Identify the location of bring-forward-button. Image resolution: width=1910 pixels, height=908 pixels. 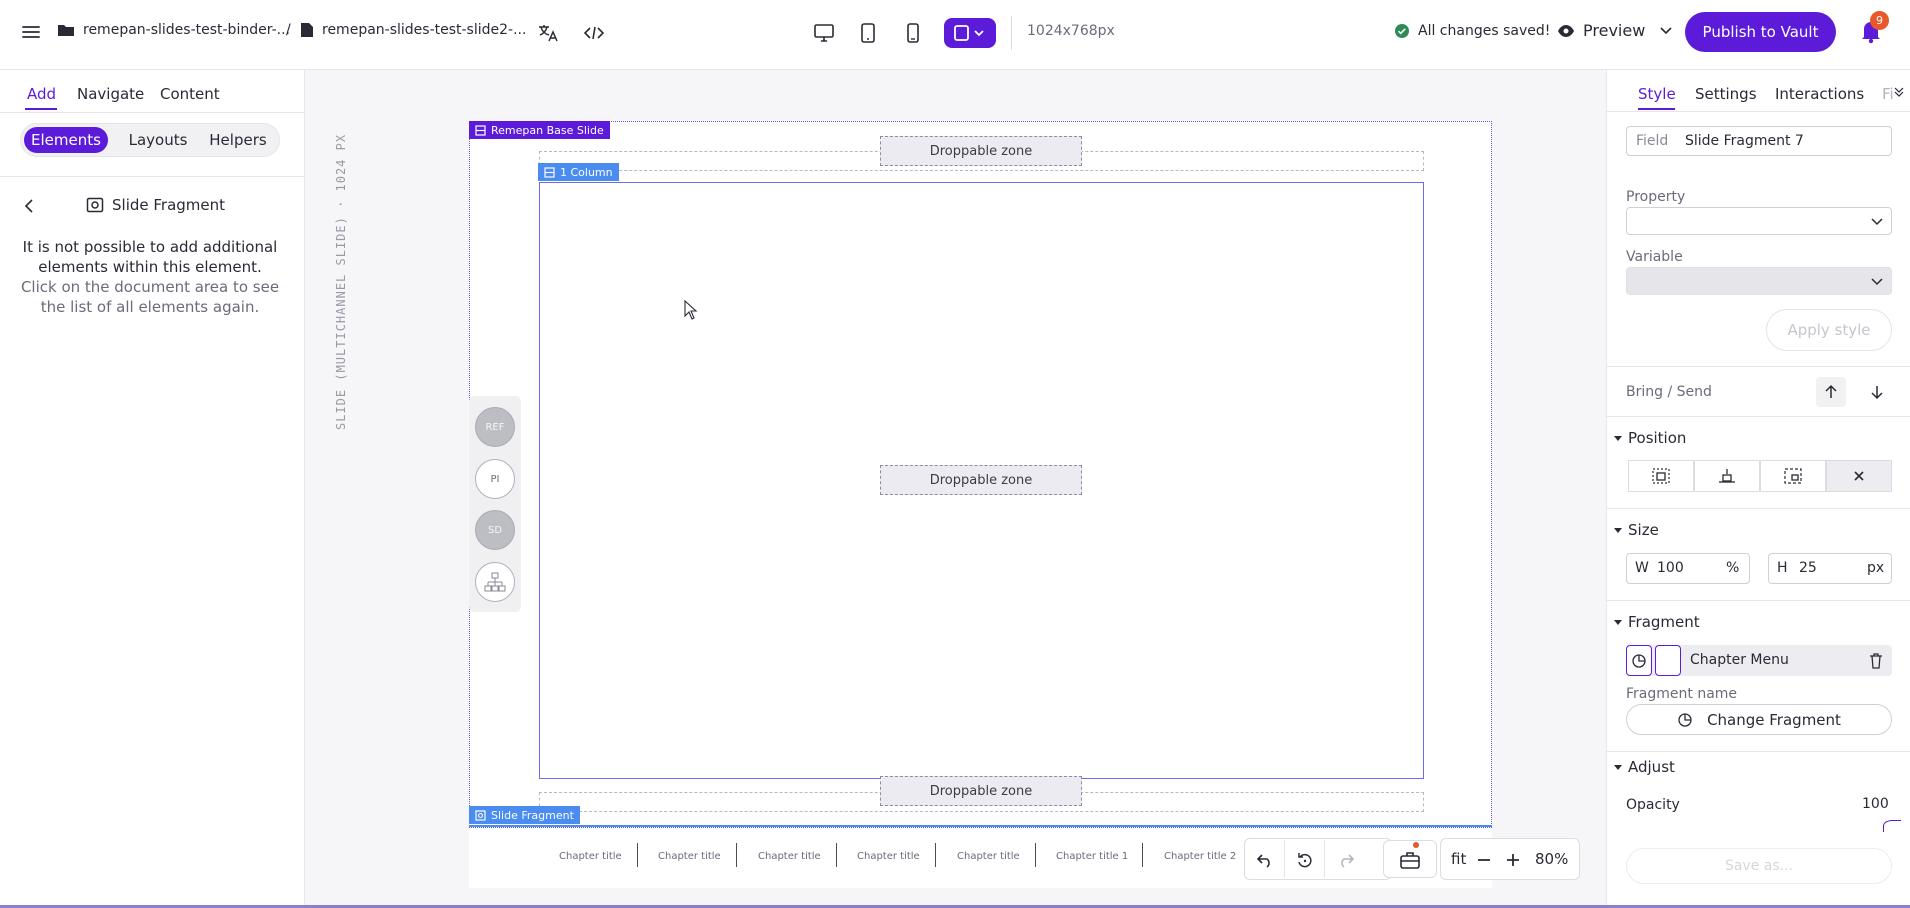
(1831, 392).